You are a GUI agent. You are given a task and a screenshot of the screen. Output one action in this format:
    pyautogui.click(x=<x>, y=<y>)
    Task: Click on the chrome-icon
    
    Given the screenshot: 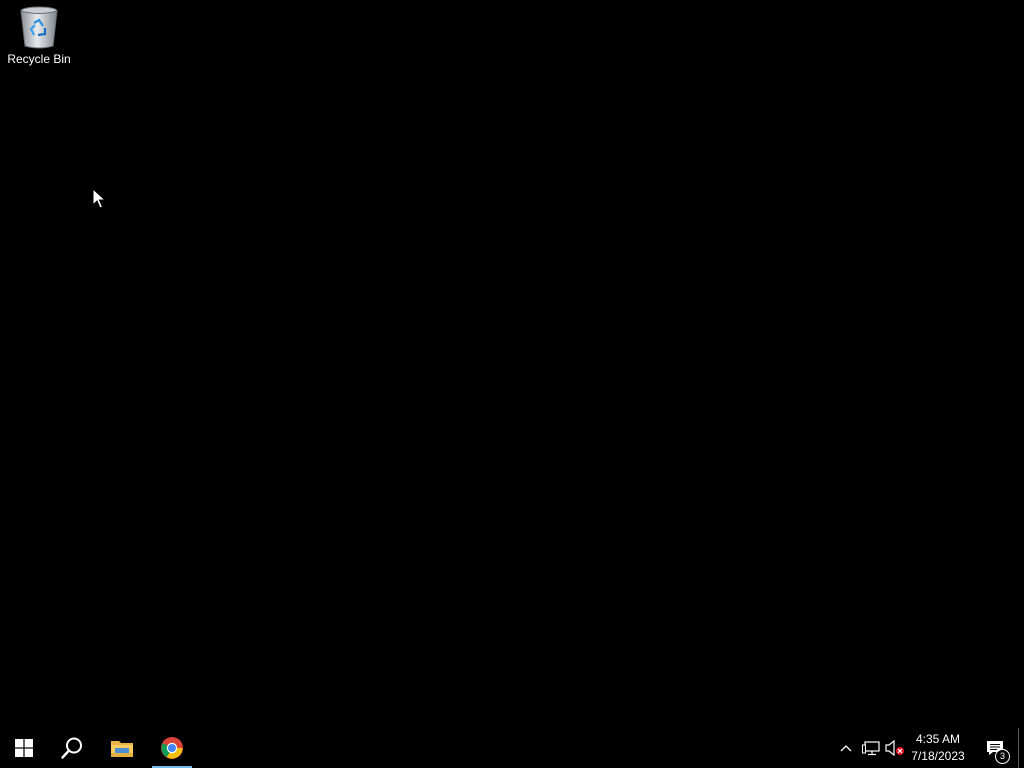 What is the action you would take?
    pyautogui.click(x=172, y=748)
    